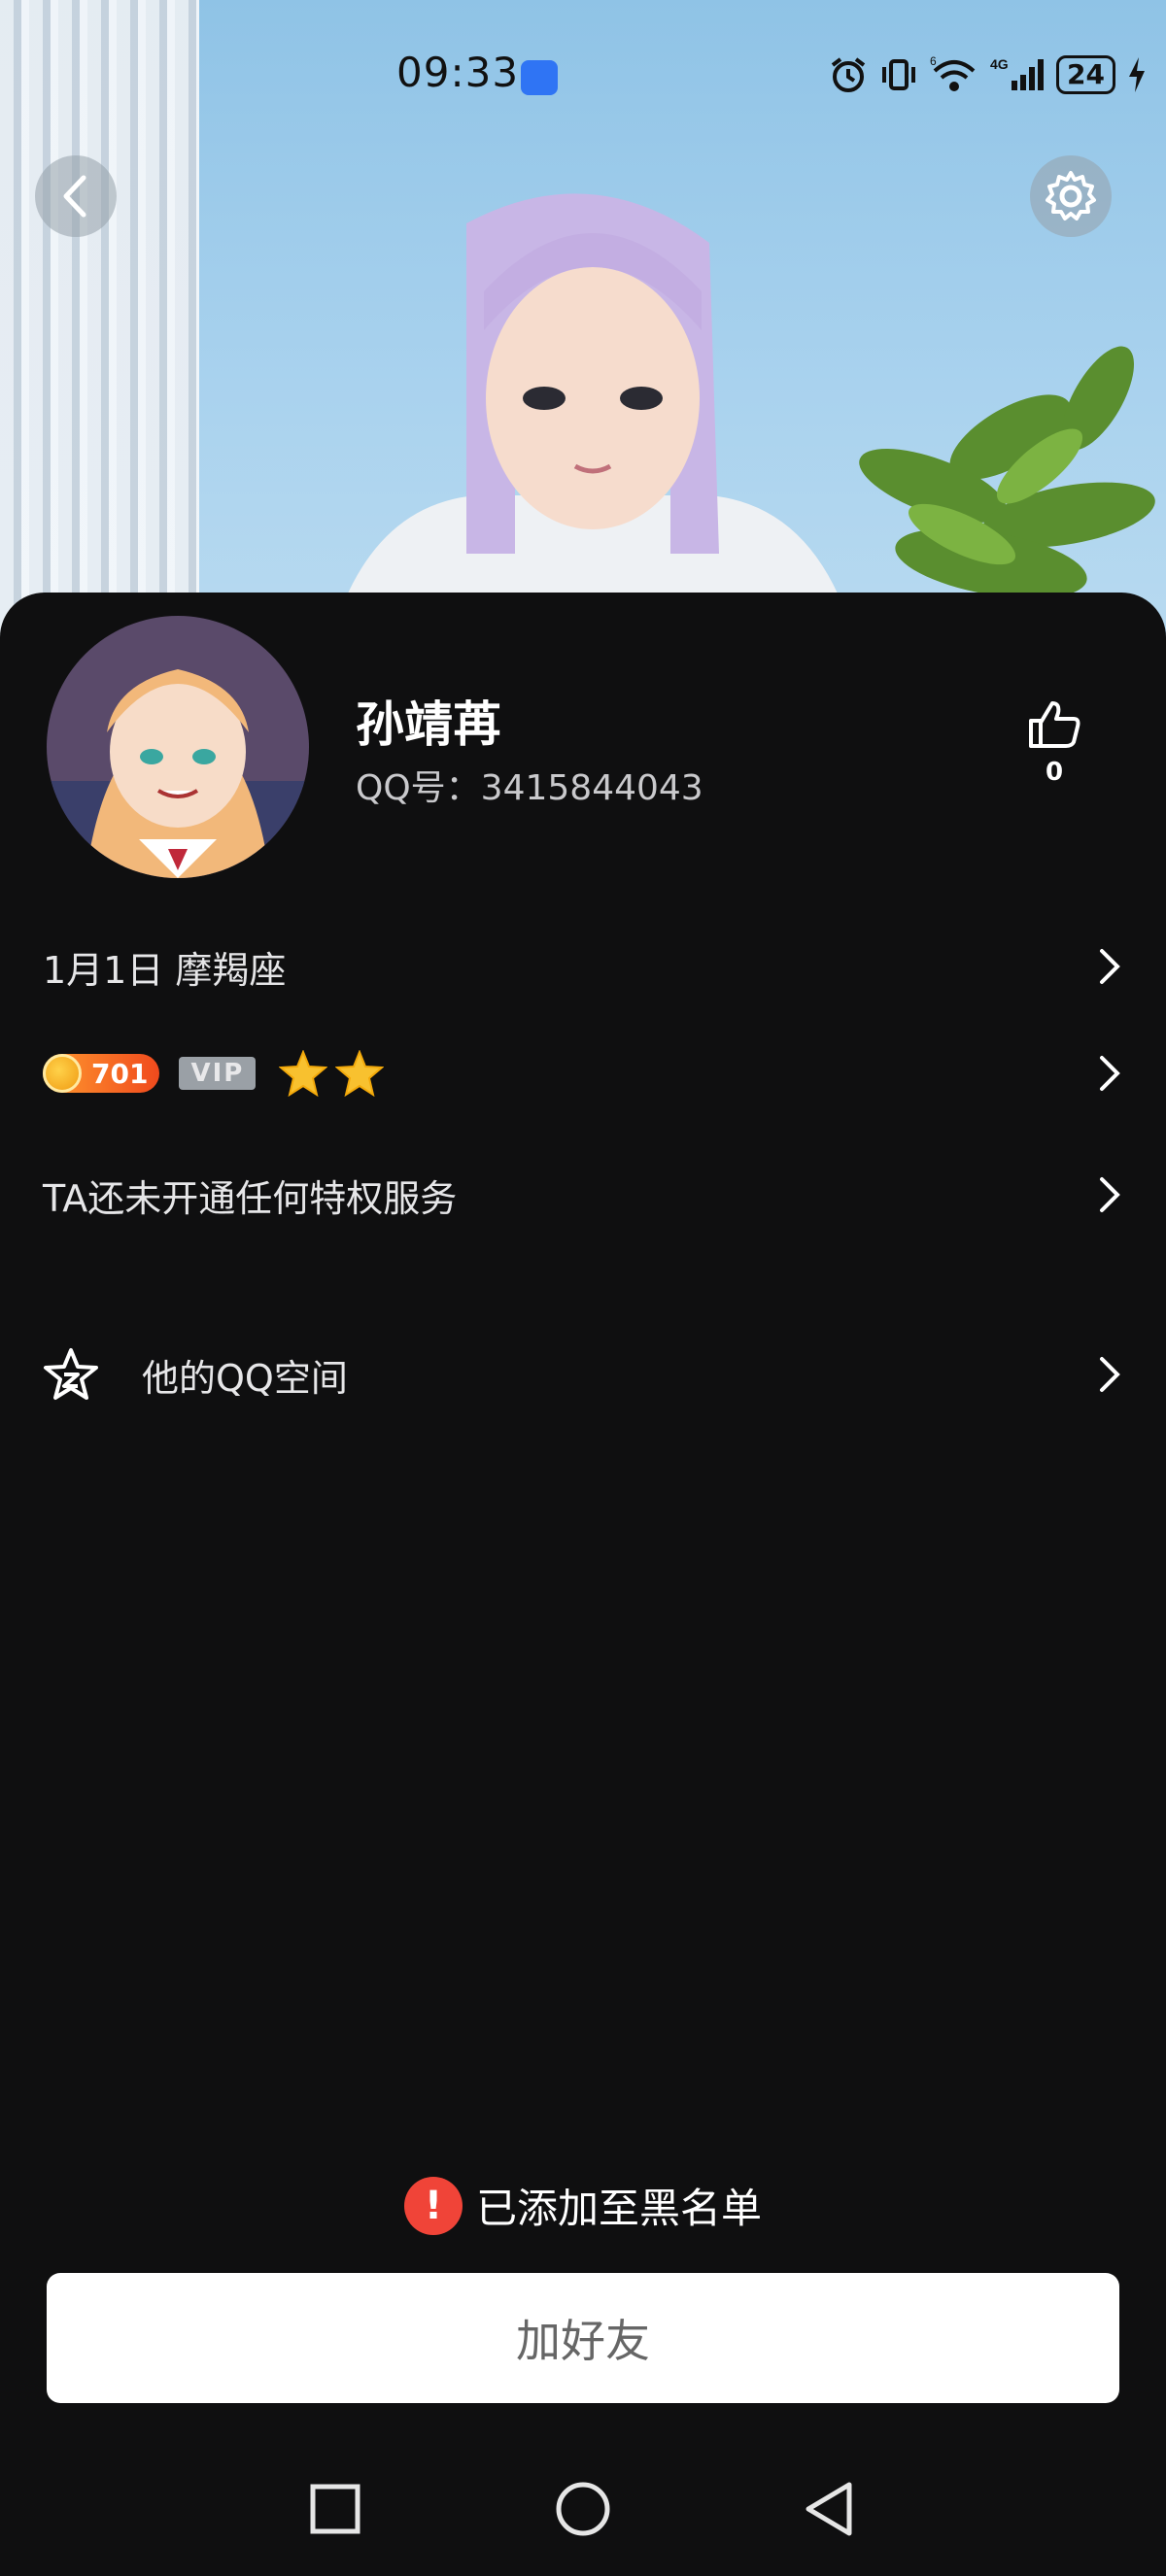 Image resolution: width=1166 pixels, height=2576 pixels. What do you see at coordinates (245, 1378) in the screenshot?
I see `qzone-text: 他的QQ空间` at bounding box center [245, 1378].